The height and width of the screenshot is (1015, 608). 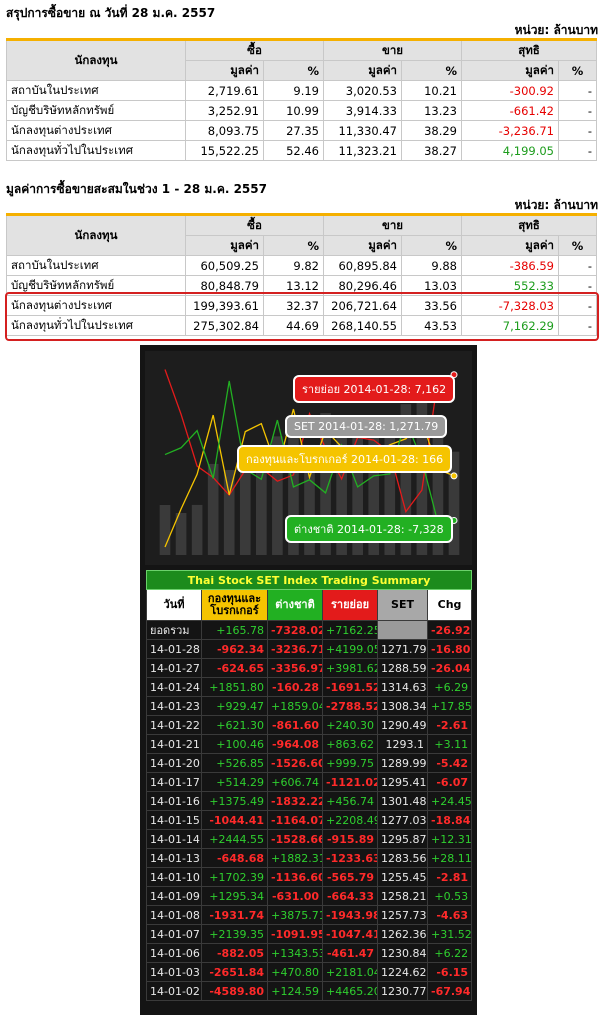 I want to click on chg-cell: -26.04, so click(x=449, y=668).